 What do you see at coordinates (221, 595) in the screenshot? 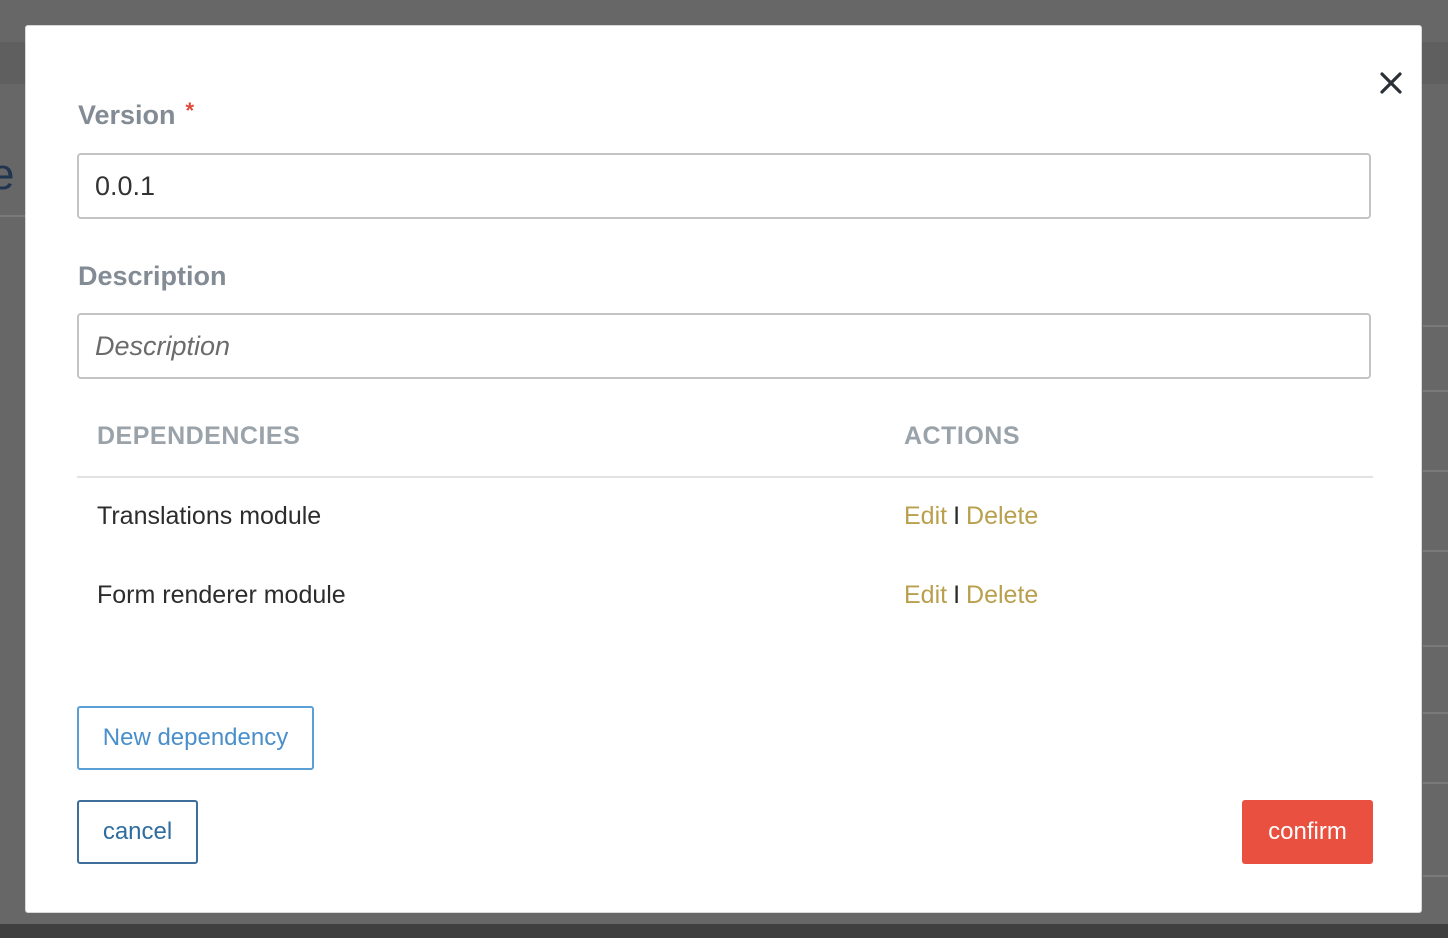
I see `dependency-name: Form renderer module` at bounding box center [221, 595].